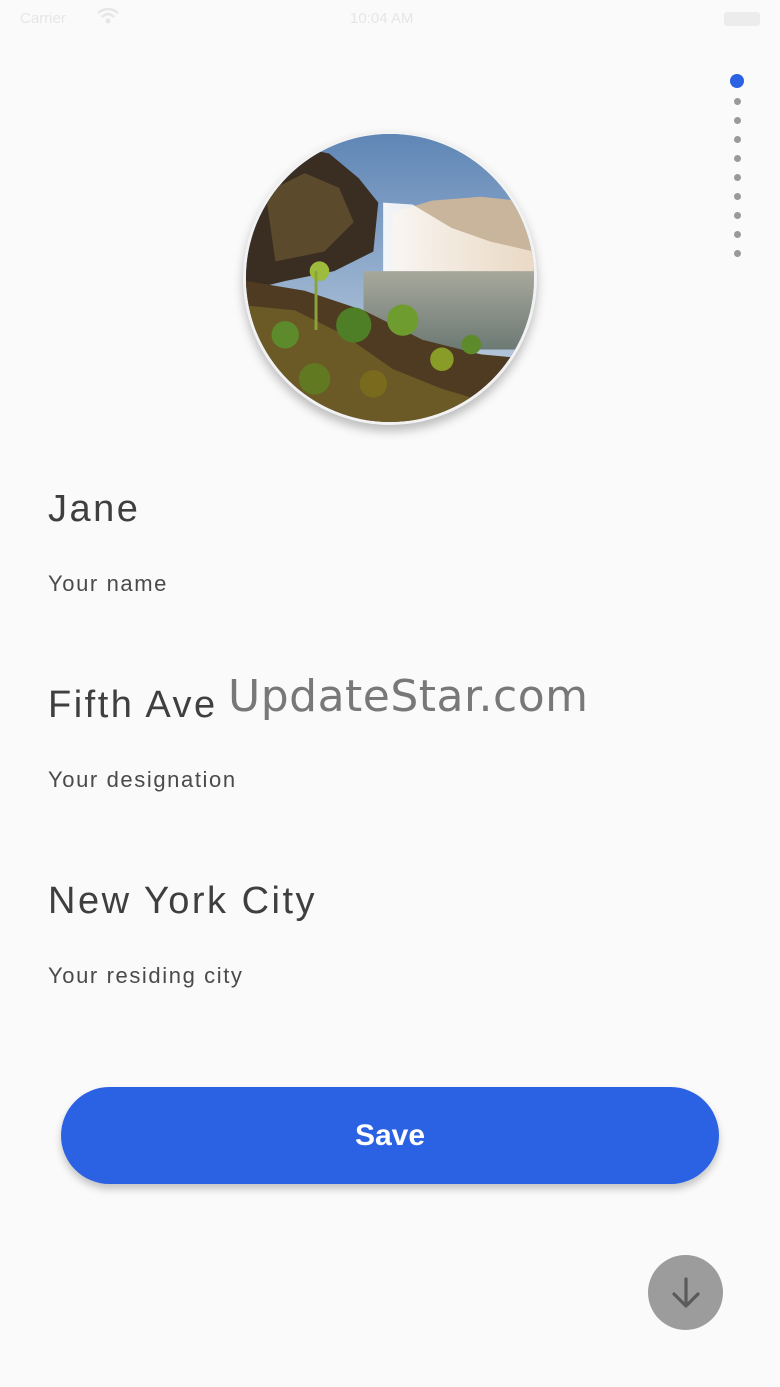  What do you see at coordinates (43, 18) in the screenshot?
I see `carrier-label: Carrier` at bounding box center [43, 18].